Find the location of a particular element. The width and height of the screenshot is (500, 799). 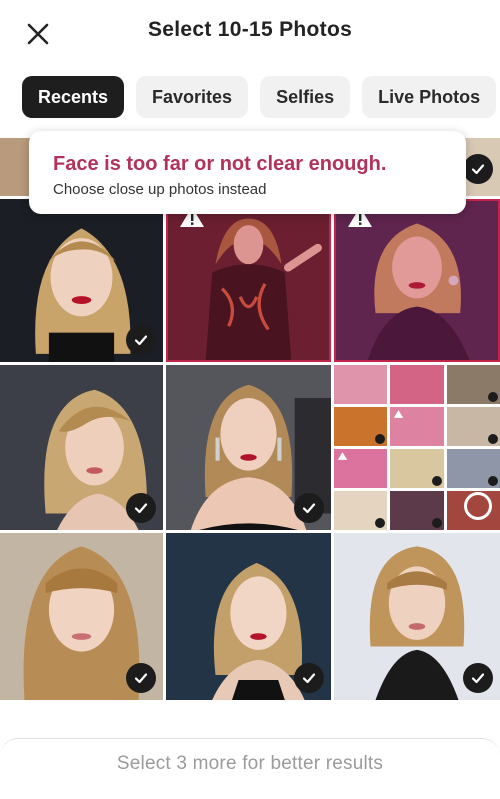

page-title: Select 10-15 Photos is located at coordinates (250, 29).